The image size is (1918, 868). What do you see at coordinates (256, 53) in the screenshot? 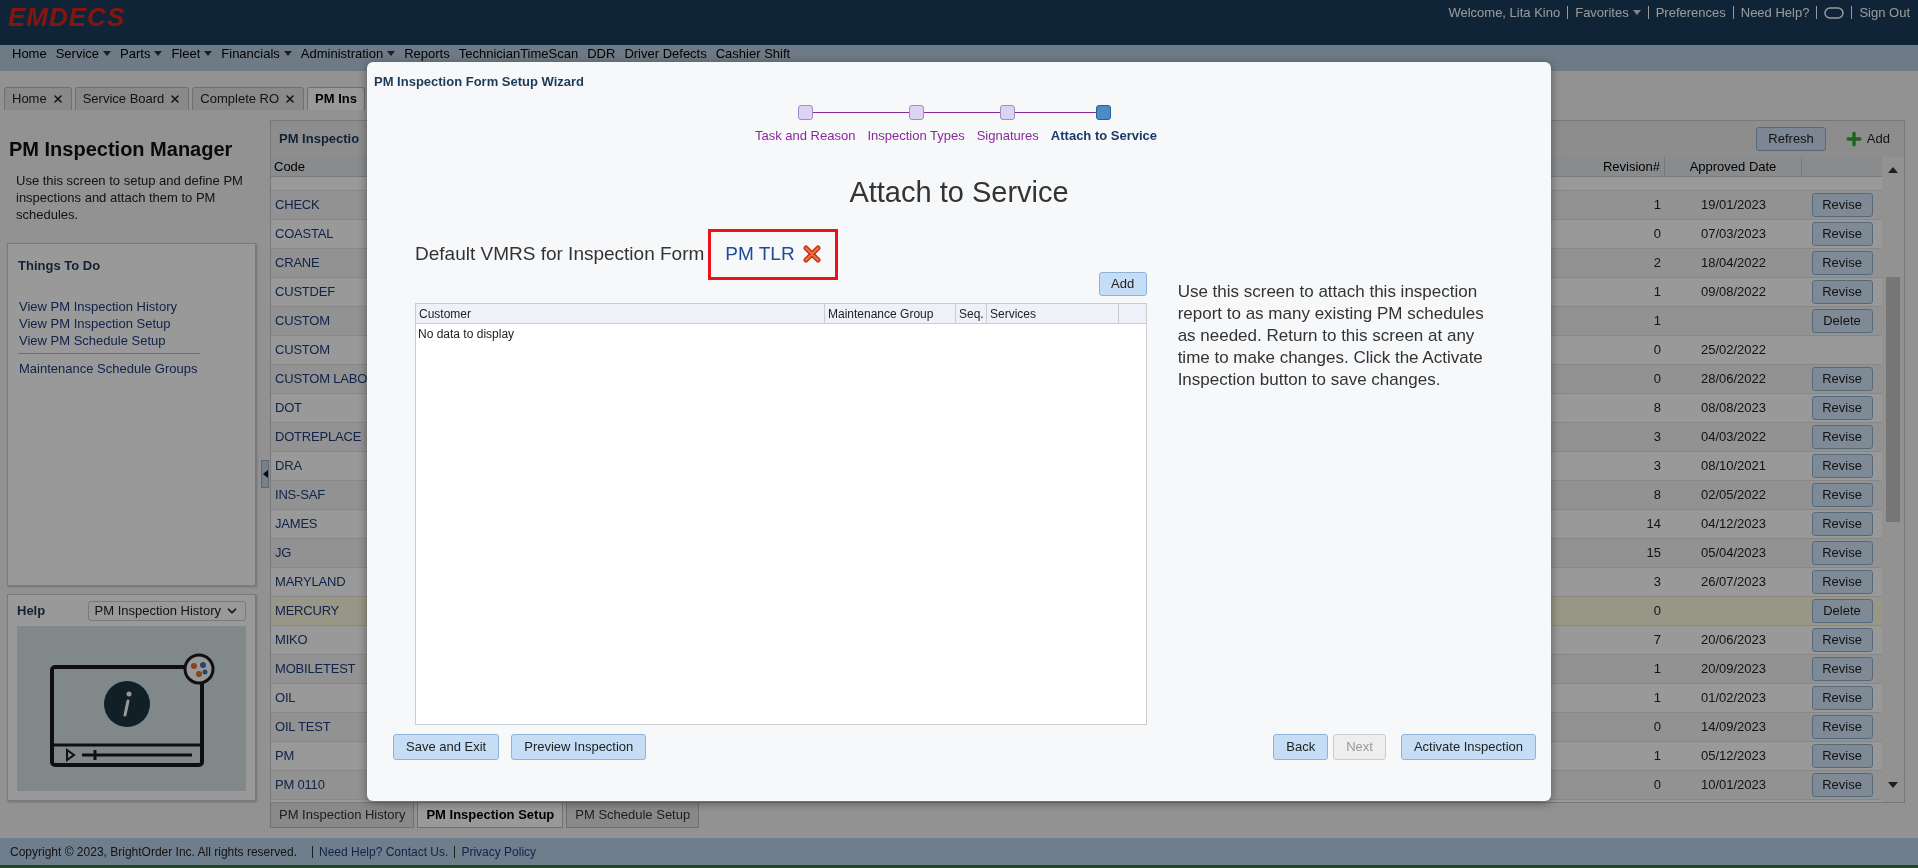
I see `nav-menu-item: Financials` at bounding box center [256, 53].